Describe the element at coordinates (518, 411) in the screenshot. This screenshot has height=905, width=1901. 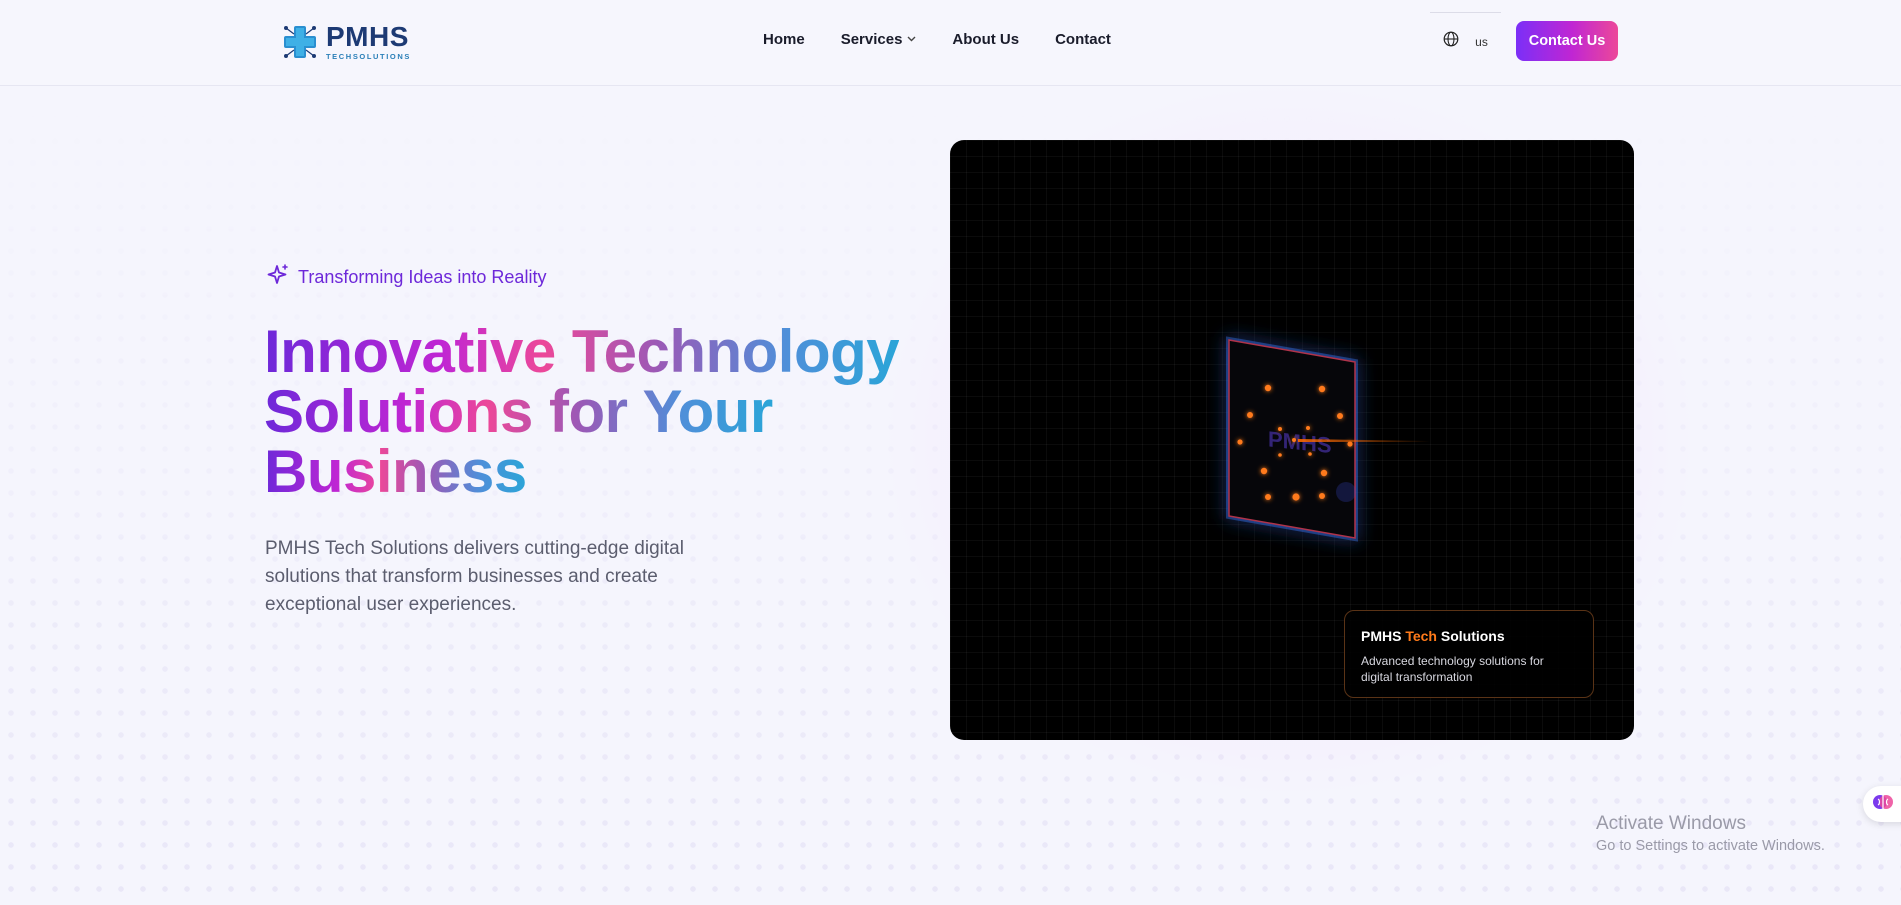
I see `headline-line-2: Solutions for Your` at that location.